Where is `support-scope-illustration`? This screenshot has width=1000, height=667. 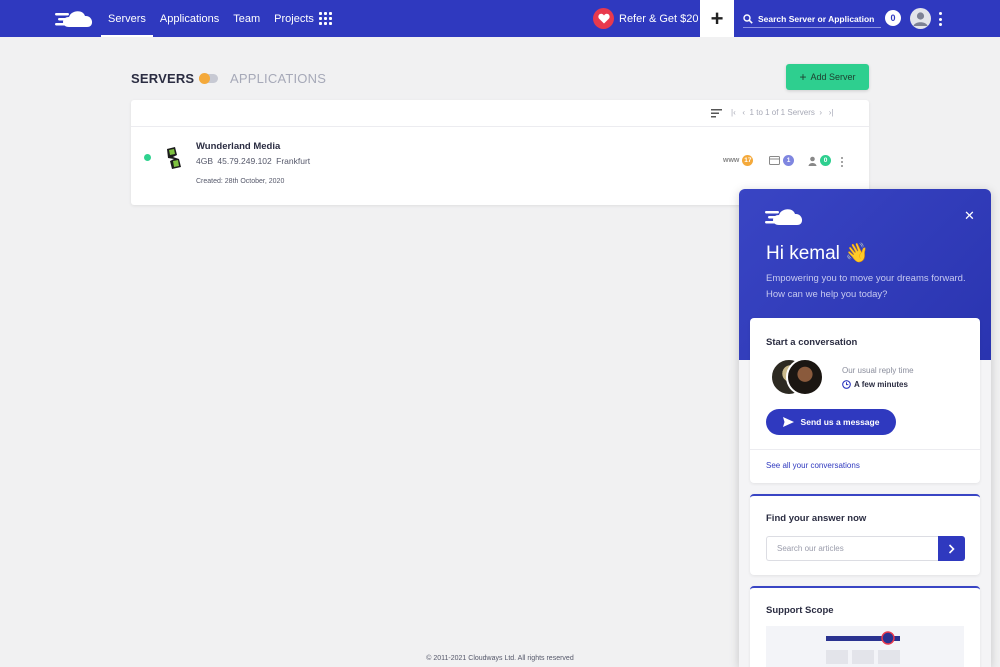 support-scope-illustration is located at coordinates (865, 646).